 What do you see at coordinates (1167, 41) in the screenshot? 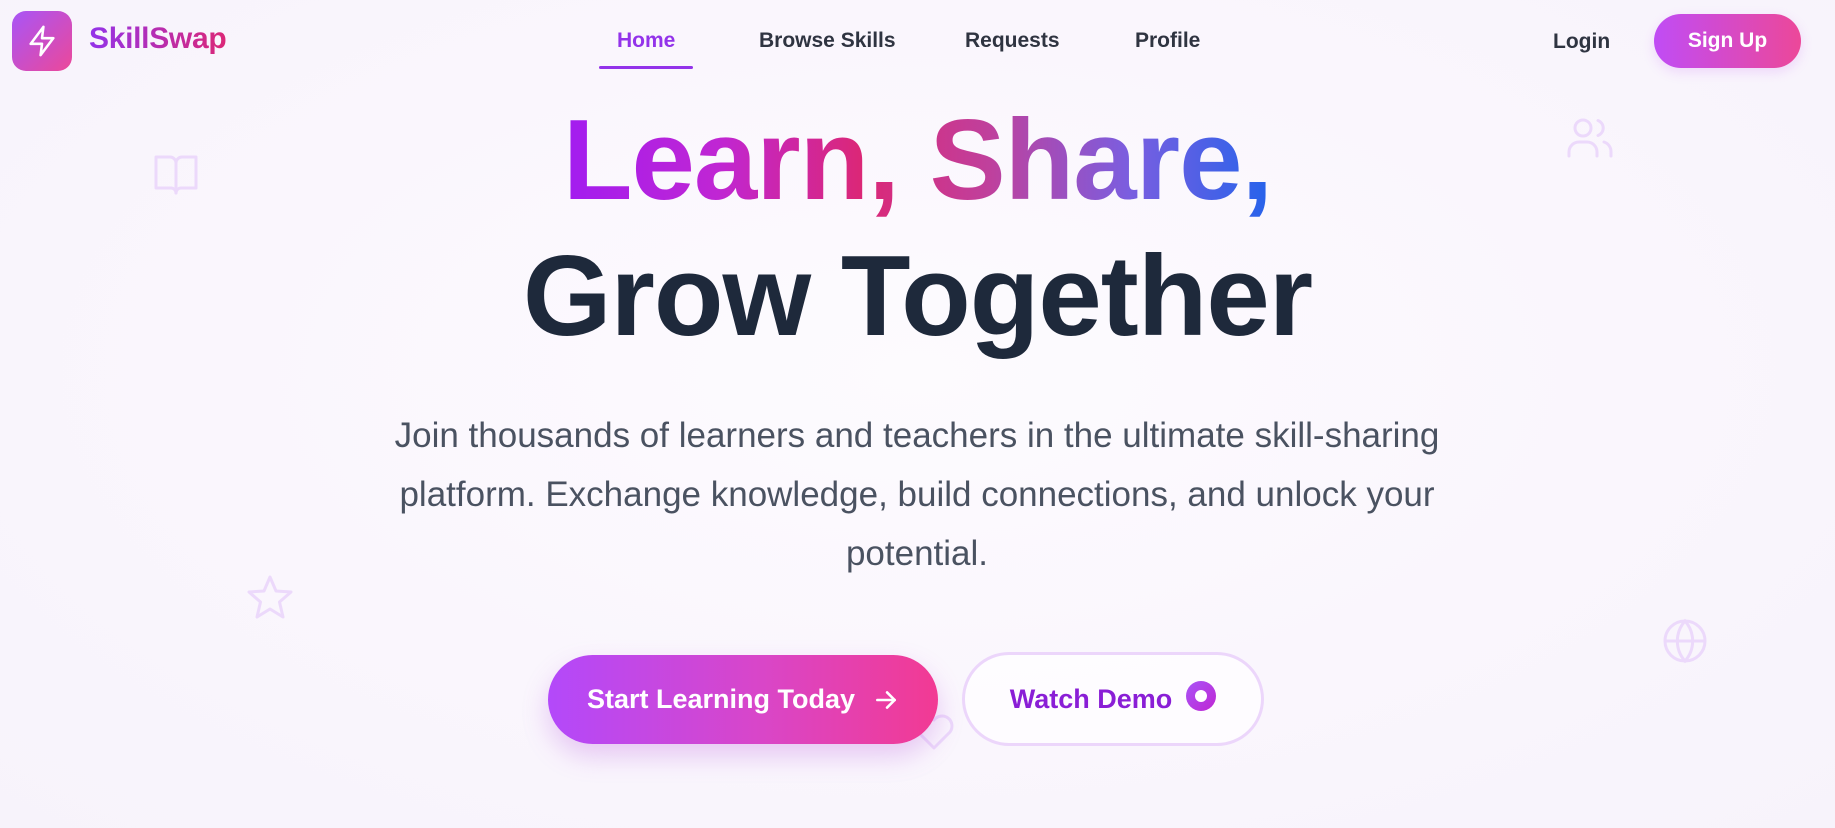
I see `nav-link-profile: Profile` at bounding box center [1167, 41].